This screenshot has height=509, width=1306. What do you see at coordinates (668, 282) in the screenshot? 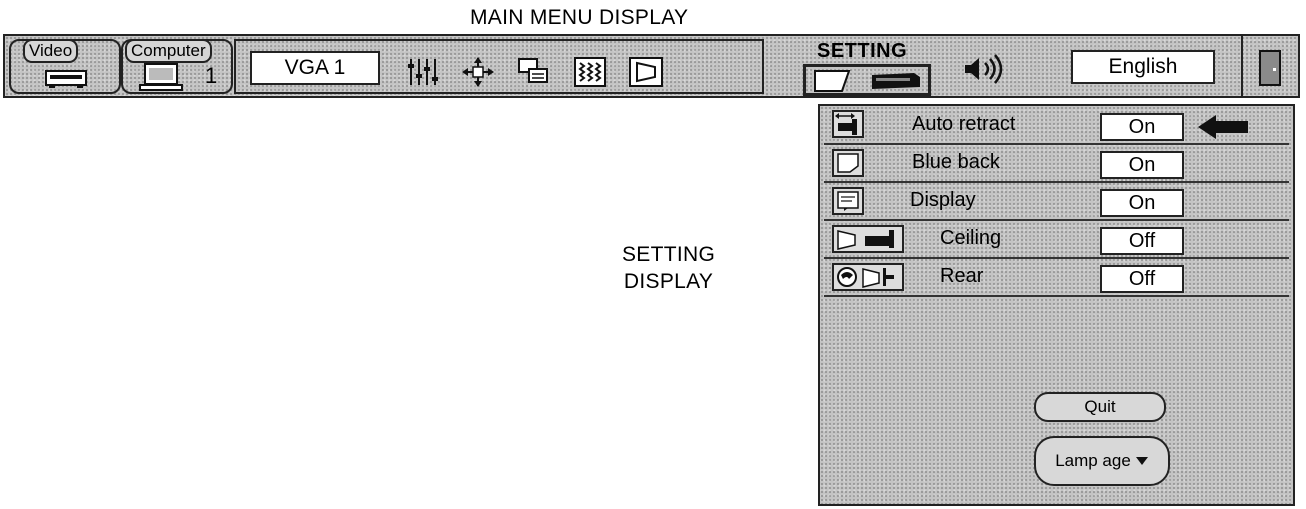
I see `setting-caption-line2: DISPLAY` at bounding box center [668, 282].